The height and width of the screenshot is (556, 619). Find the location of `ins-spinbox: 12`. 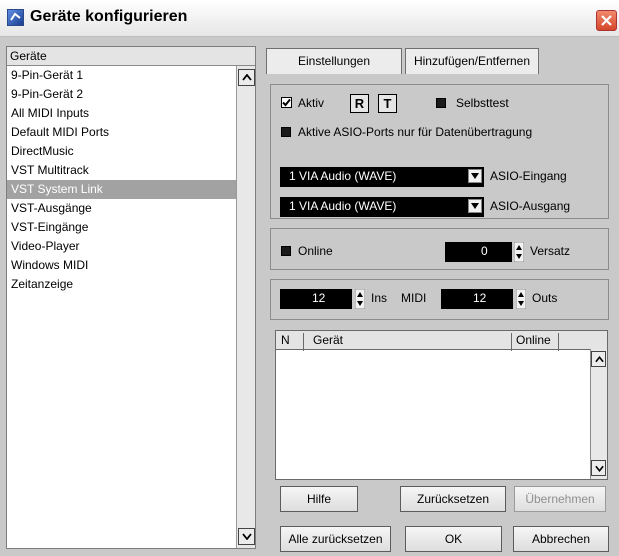

ins-spinbox: 12 is located at coordinates (316, 299).